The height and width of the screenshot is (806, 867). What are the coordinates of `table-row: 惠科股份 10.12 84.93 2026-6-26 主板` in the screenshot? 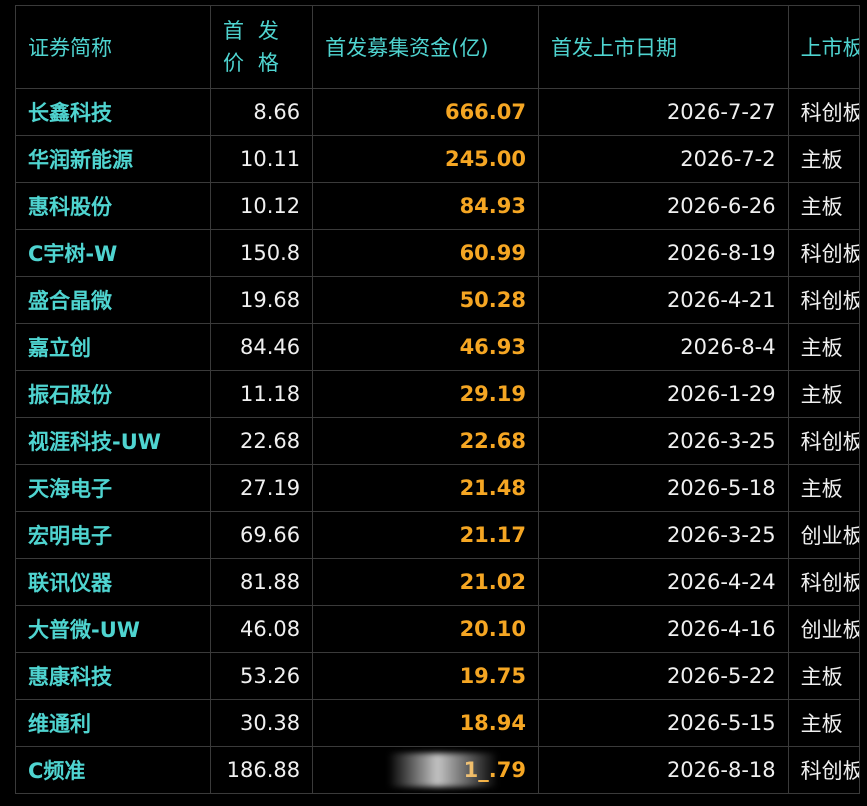 It's located at (438, 206).